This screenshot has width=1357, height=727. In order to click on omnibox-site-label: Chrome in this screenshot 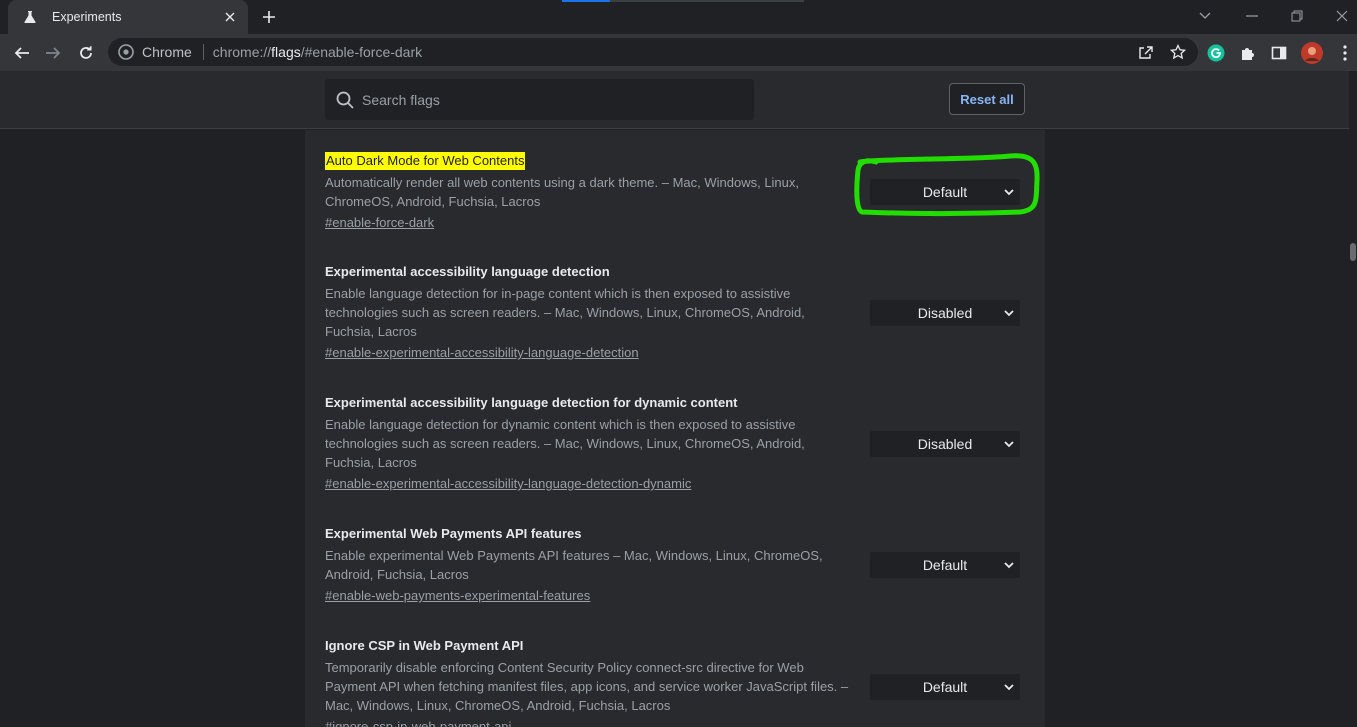, I will do `click(167, 52)`.